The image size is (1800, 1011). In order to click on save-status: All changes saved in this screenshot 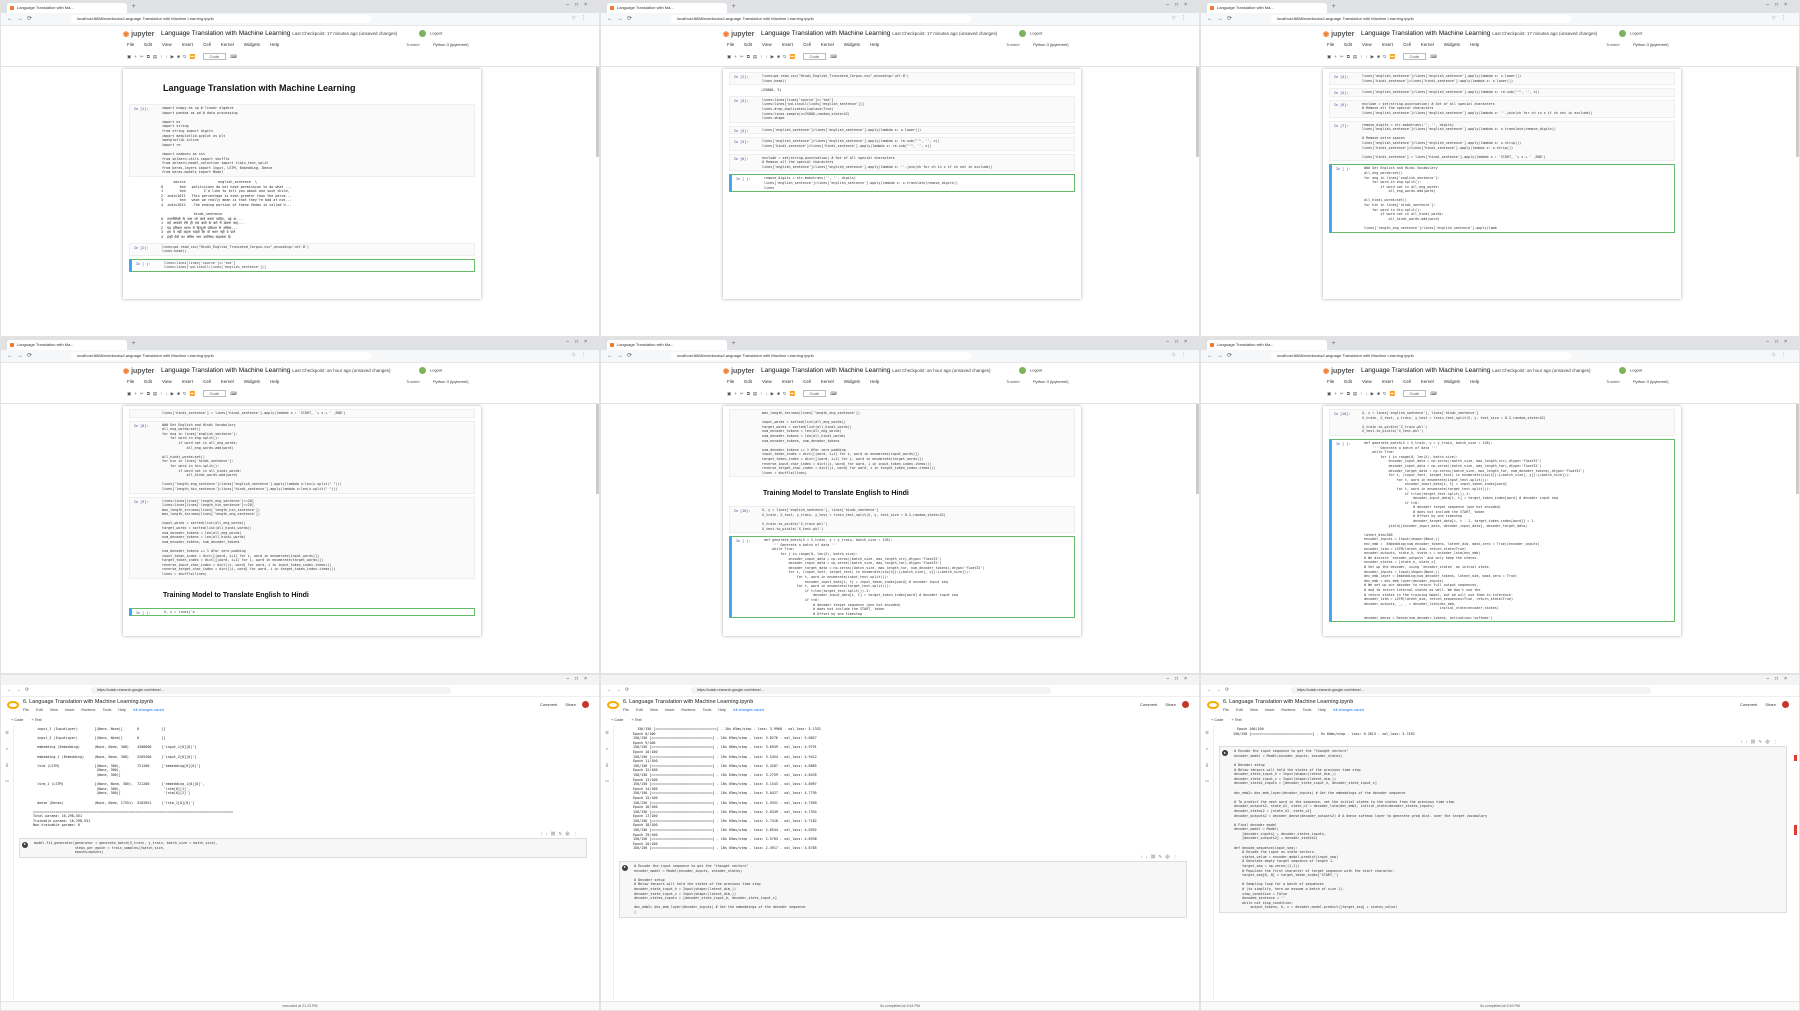, I will do `click(1348, 710)`.